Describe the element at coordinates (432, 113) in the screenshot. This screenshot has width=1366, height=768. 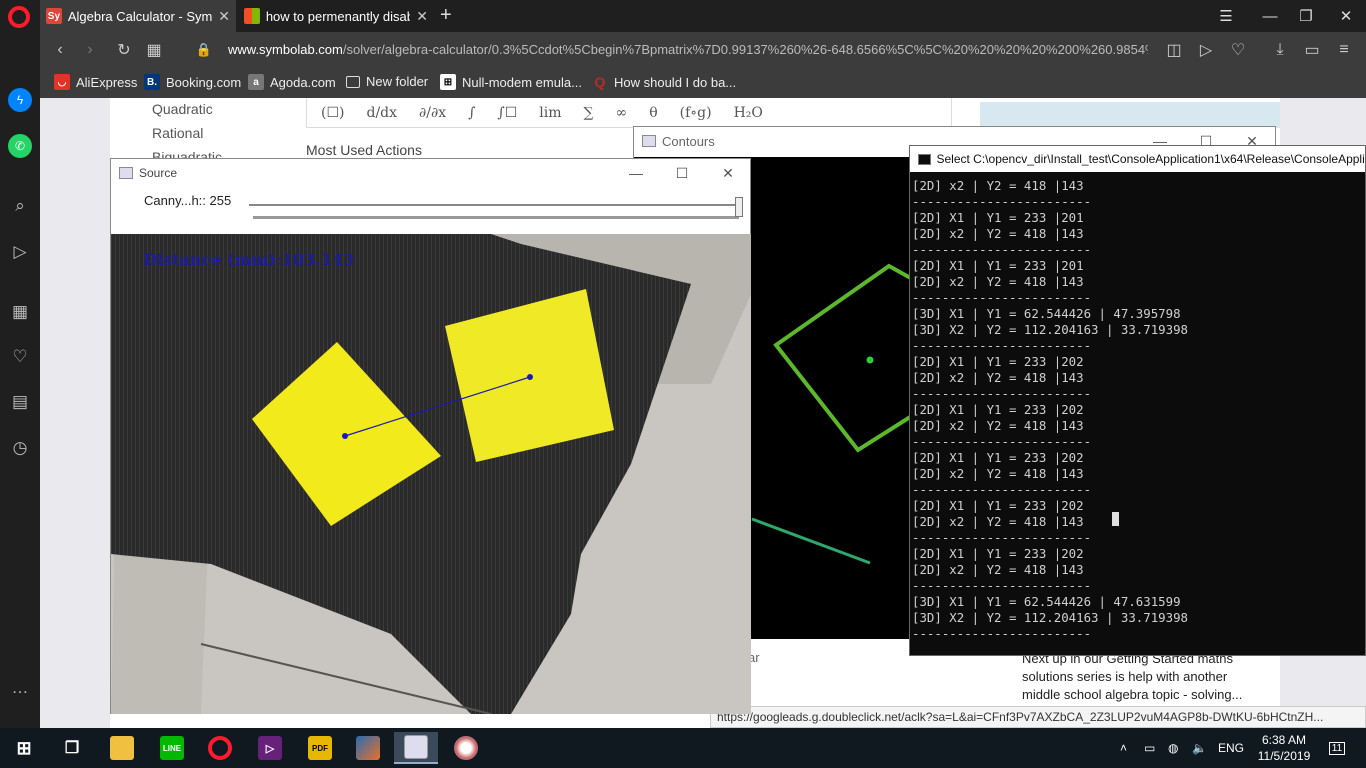
I see `toolbar-symbol: ∂/∂x` at that location.